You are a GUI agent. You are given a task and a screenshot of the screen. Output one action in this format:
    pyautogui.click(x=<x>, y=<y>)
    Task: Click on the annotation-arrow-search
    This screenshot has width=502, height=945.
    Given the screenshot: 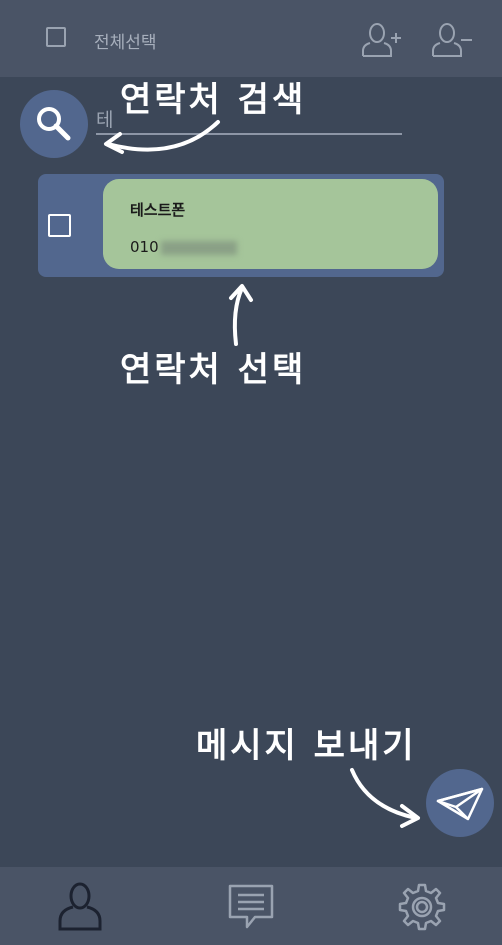 What is the action you would take?
    pyautogui.click(x=162, y=137)
    